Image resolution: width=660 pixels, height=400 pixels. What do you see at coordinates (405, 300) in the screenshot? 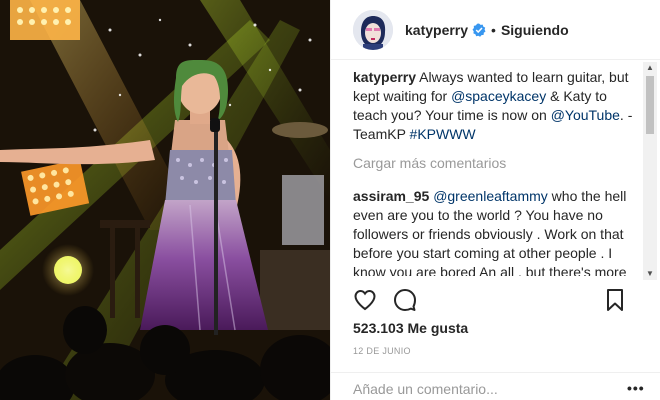
I see `comment-icon` at bounding box center [405, 300].